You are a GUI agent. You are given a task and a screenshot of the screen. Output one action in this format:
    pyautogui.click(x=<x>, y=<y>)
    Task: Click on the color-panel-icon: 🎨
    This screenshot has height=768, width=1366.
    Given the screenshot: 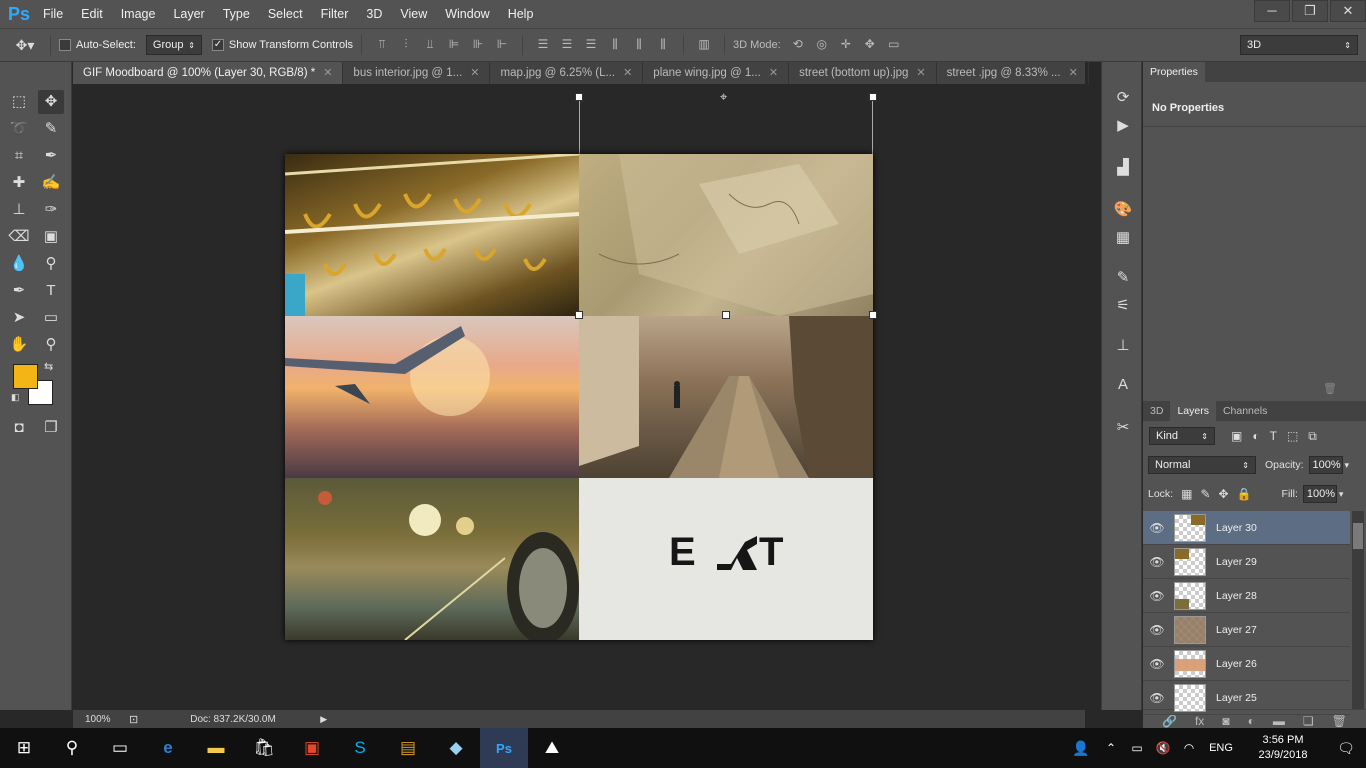 What is the action you would take?
    pyautogui.click(x=1123, y=210)
    